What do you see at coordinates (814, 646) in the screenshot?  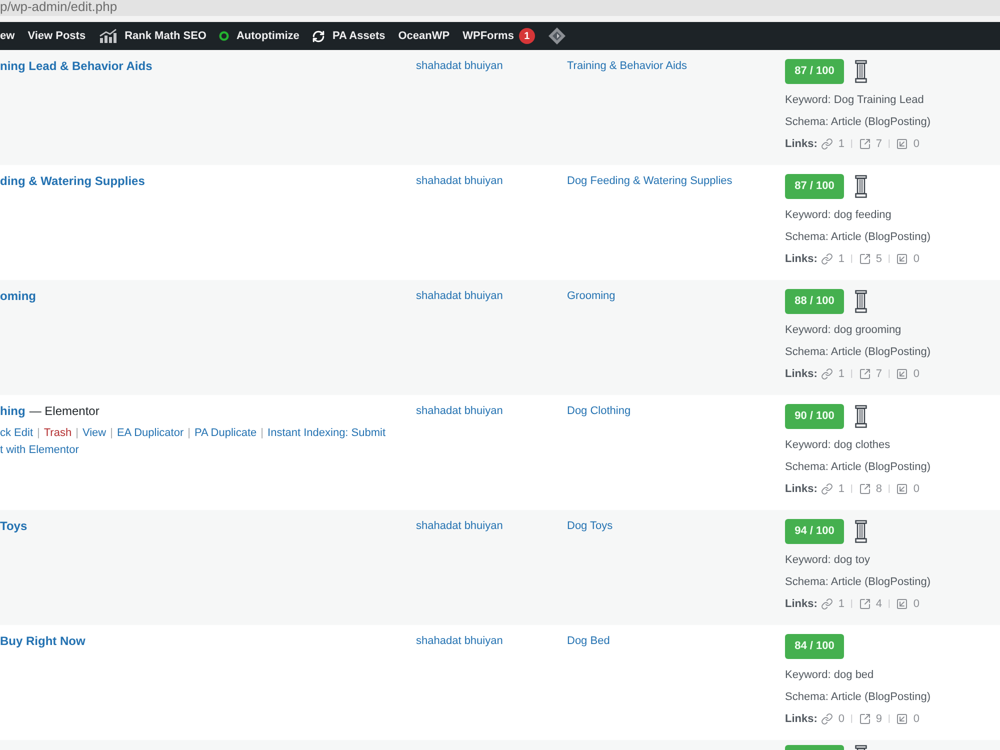 I see `score-badge: 84 / 100` at bounding box center [814, 646].